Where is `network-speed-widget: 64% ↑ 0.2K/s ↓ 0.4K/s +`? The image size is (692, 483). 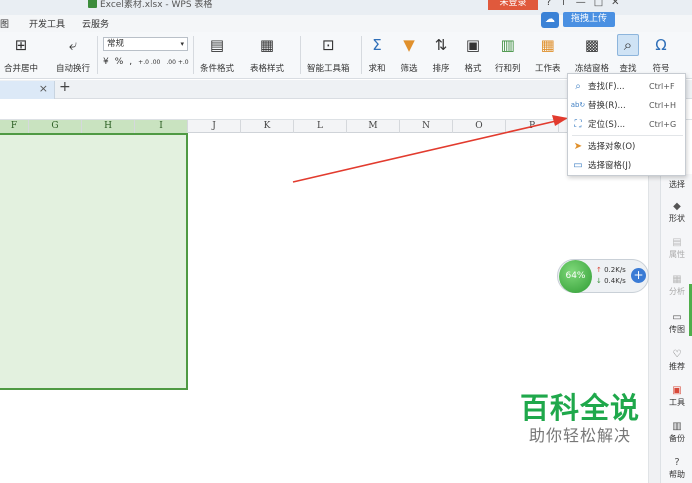
network-speed-widget: 64% ↑ 0.2K/s ↓ 0.4K/s + is located at coordinates (603, 276).